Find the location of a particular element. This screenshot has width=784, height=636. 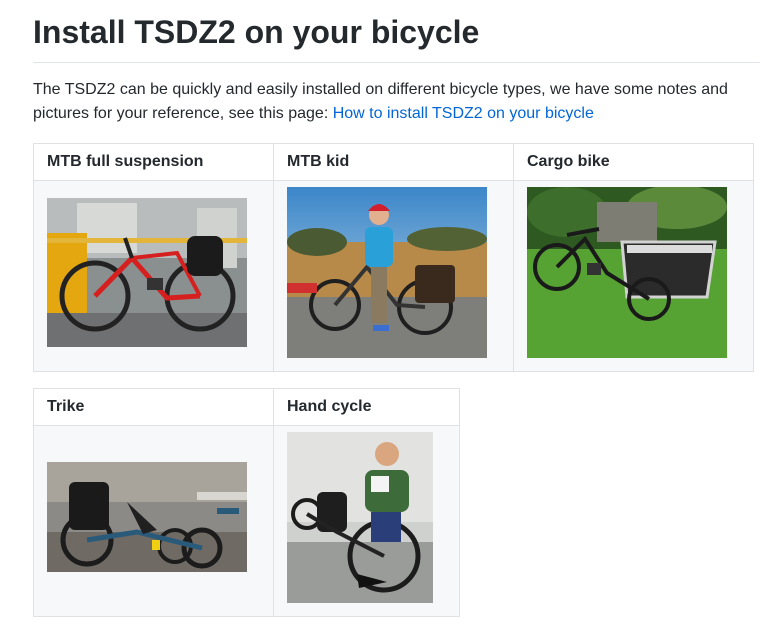

cell-hand-cycle is located at coordinates (366, 521).